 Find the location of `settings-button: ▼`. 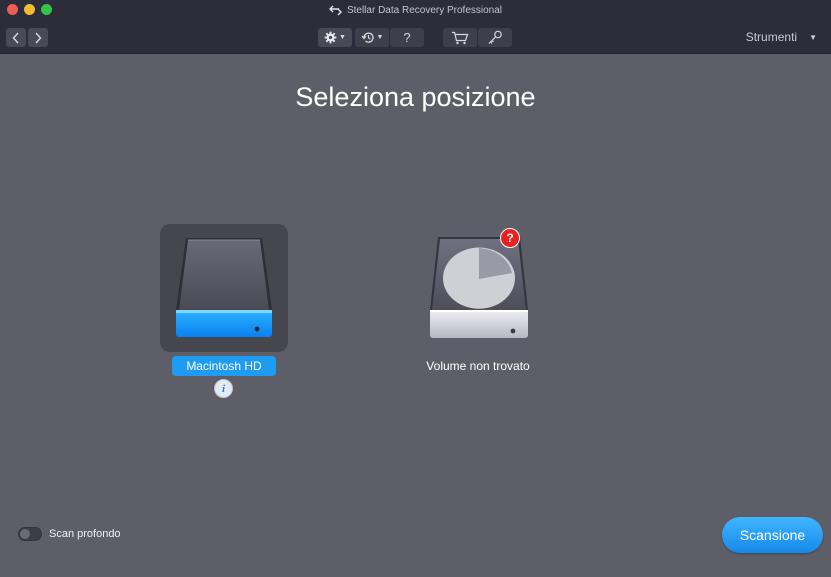

settings-button: ▼ is located at coordinates (335, 37).